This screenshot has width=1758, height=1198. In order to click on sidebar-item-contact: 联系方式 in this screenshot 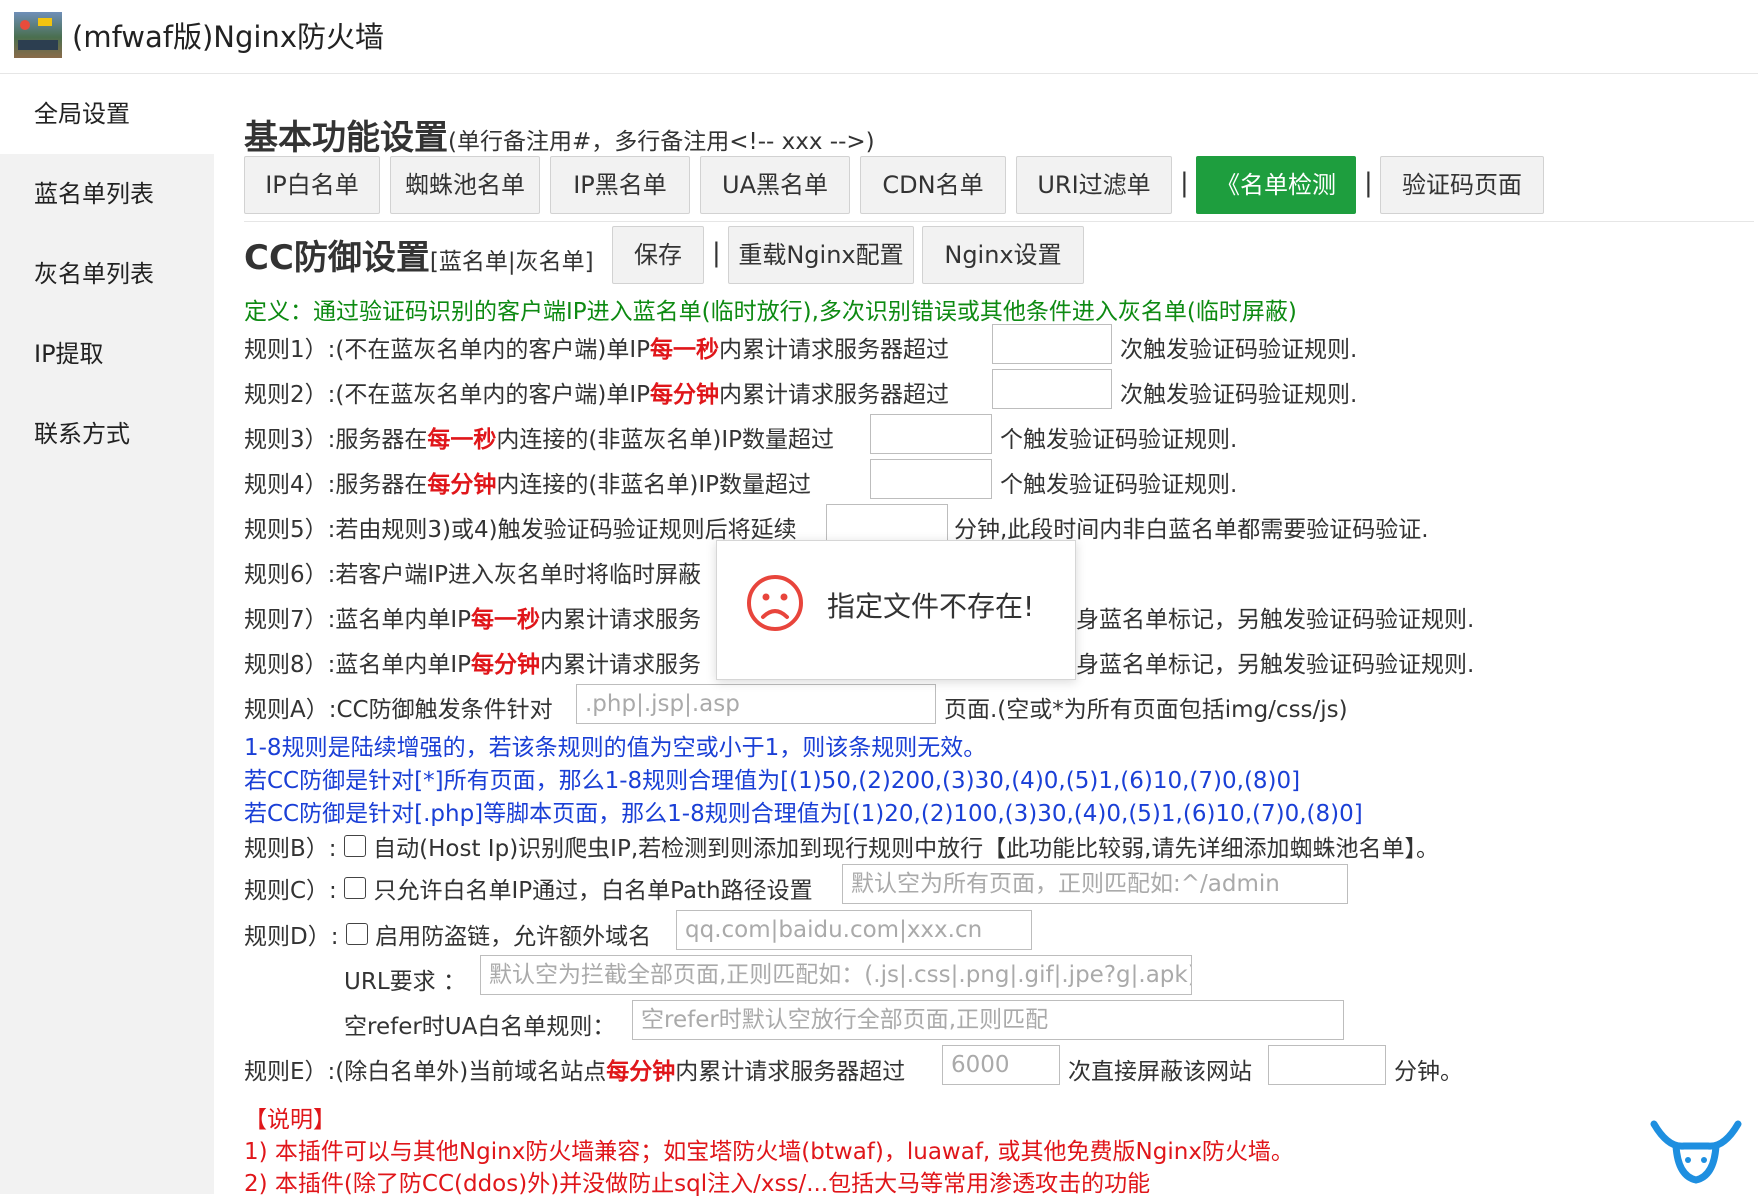, I will do `click(107, 434)`.